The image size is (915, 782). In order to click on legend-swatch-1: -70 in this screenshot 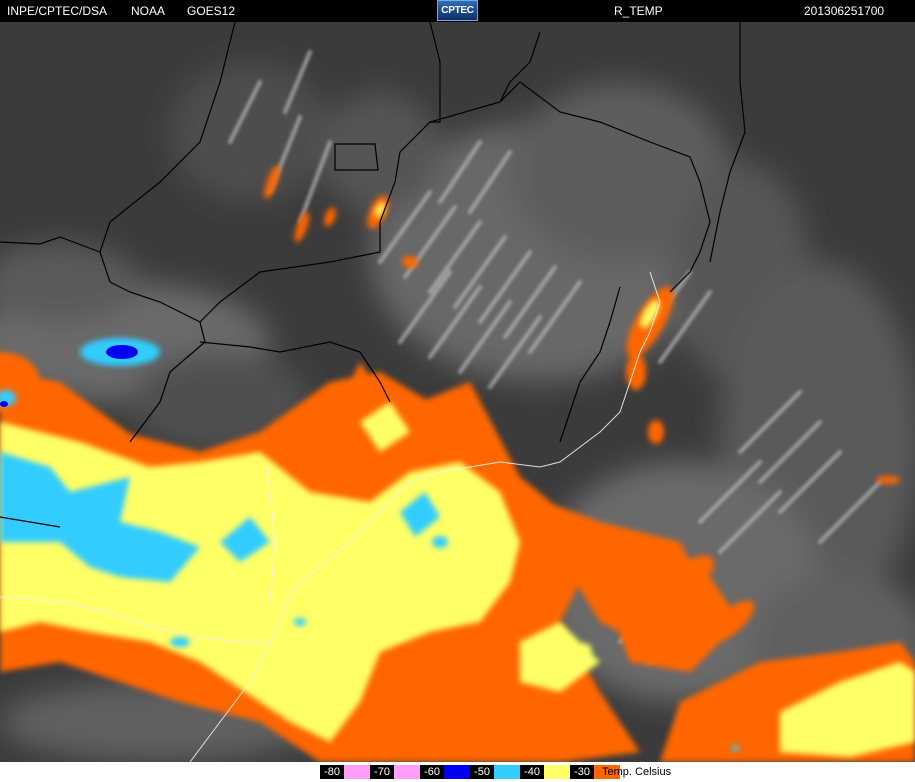, I will do `click(395, 772)`.